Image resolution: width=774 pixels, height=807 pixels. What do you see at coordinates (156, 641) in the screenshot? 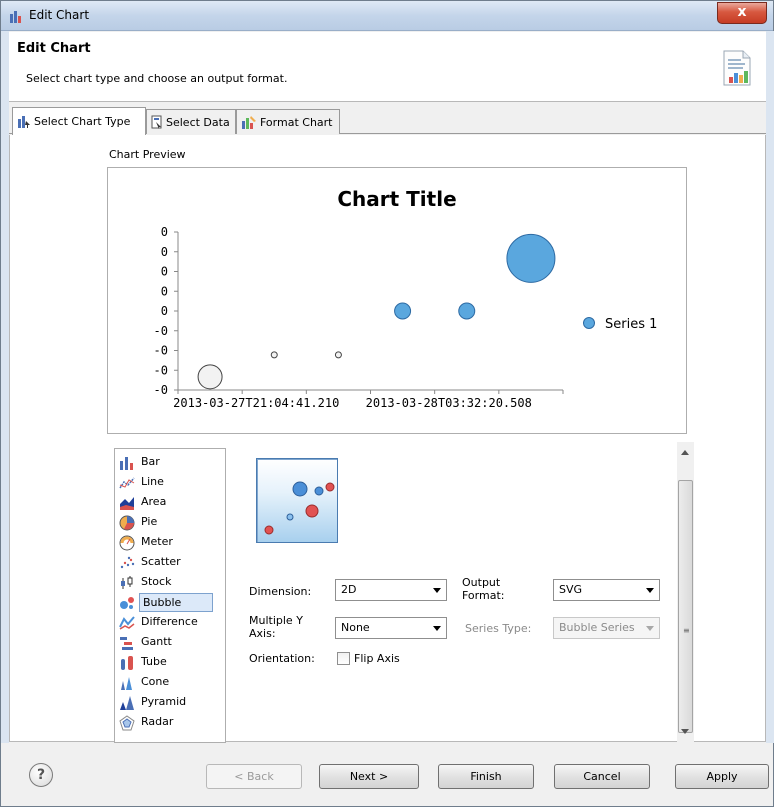
I see `chart-type-label: Gantt` at bounding box center [156, 641].